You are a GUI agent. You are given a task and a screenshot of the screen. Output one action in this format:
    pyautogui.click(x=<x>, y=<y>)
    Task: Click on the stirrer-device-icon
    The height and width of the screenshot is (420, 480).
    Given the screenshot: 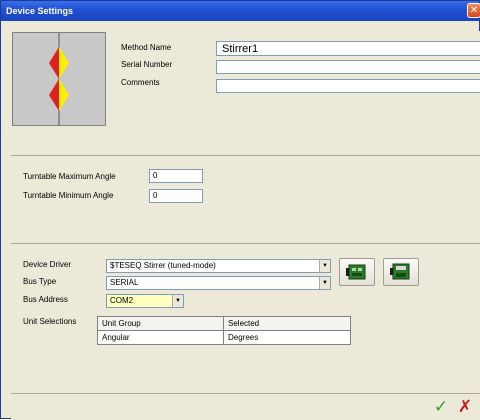 What is the action you would take?
    pyautogui.click(x=59, y=79)
    